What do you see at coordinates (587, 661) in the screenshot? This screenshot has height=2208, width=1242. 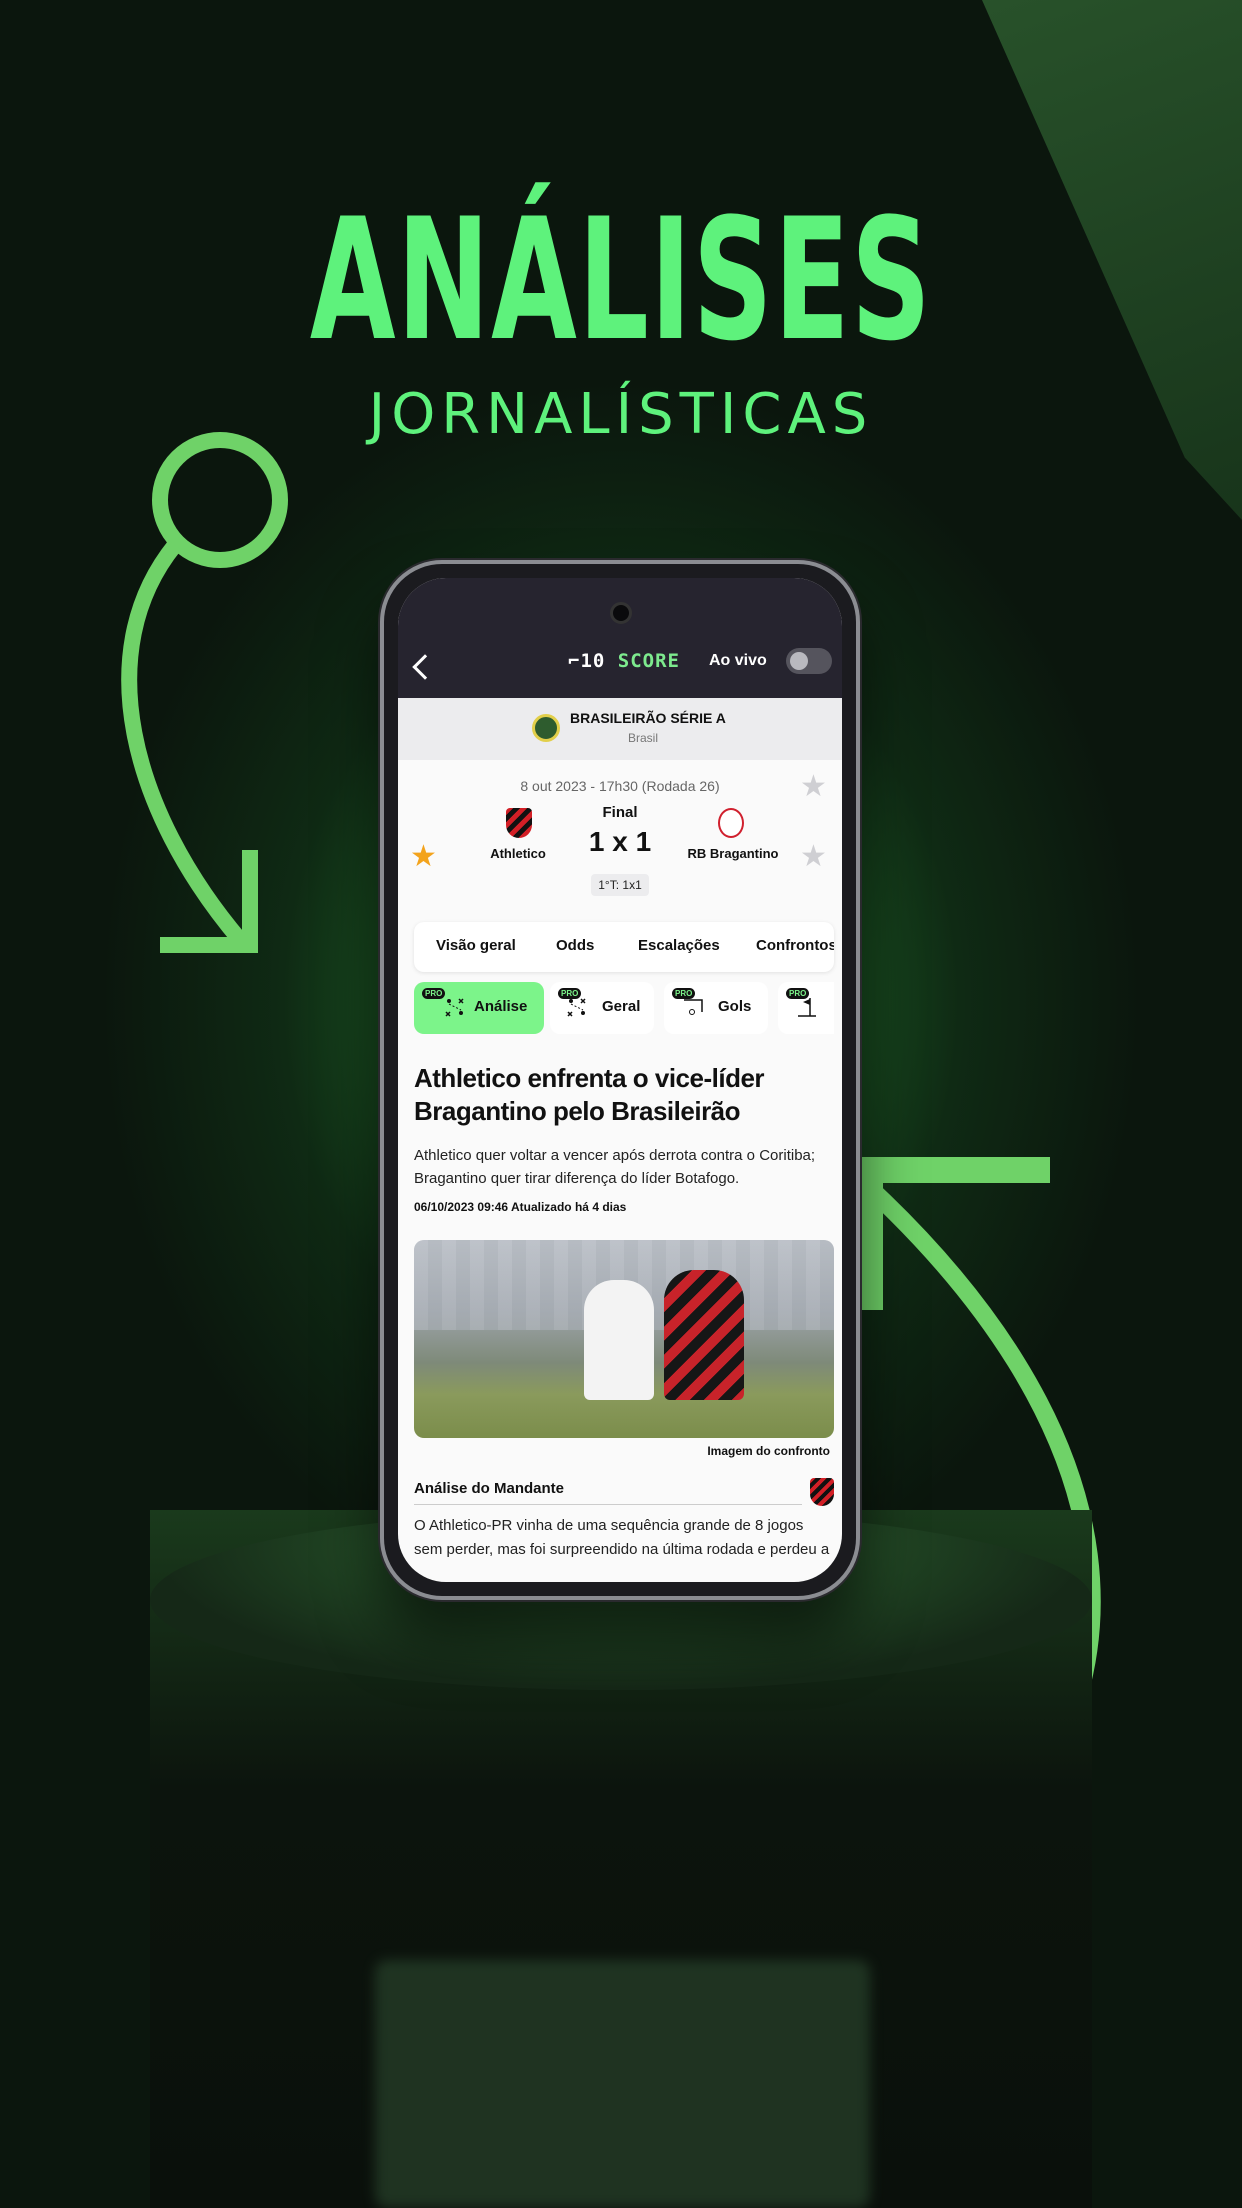 I see `logo-prefix: ⌐10` at bounding box center [587, 661].